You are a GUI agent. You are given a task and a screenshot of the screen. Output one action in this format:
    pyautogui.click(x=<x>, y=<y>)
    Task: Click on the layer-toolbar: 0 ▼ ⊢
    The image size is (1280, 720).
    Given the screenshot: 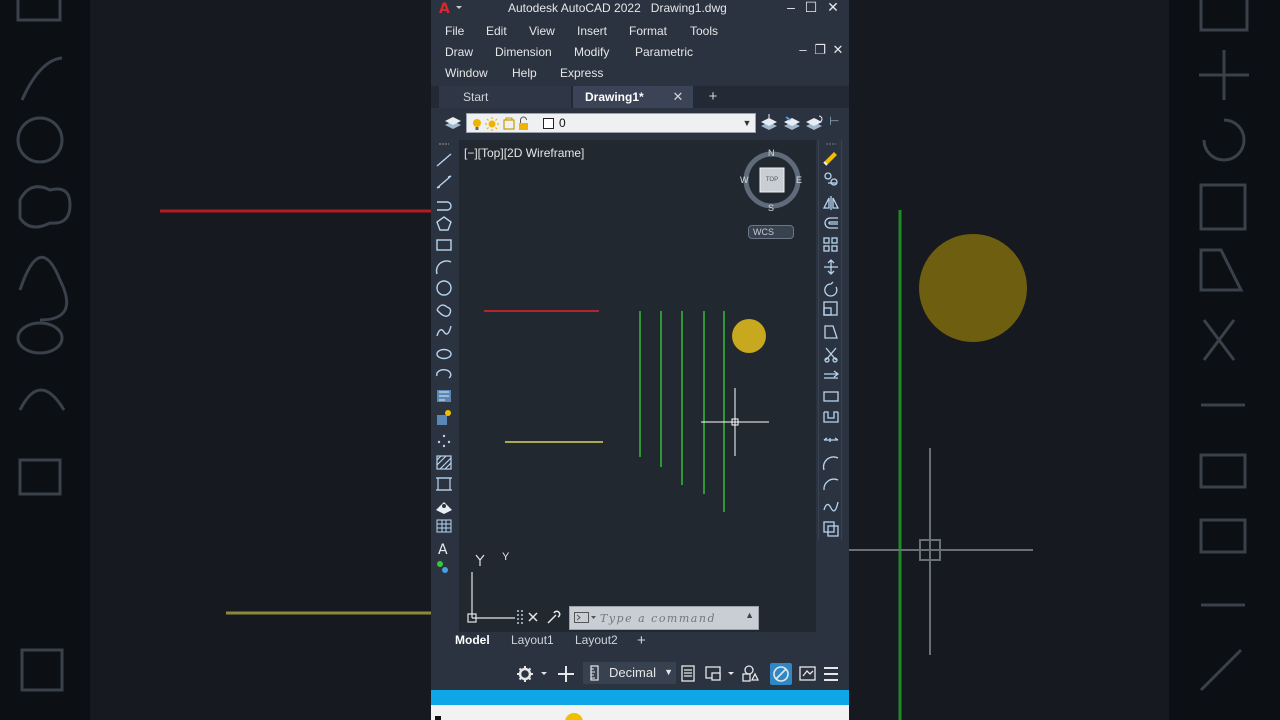 What is the action you would take?
    pyautogui.click(x=640, y=123)
    